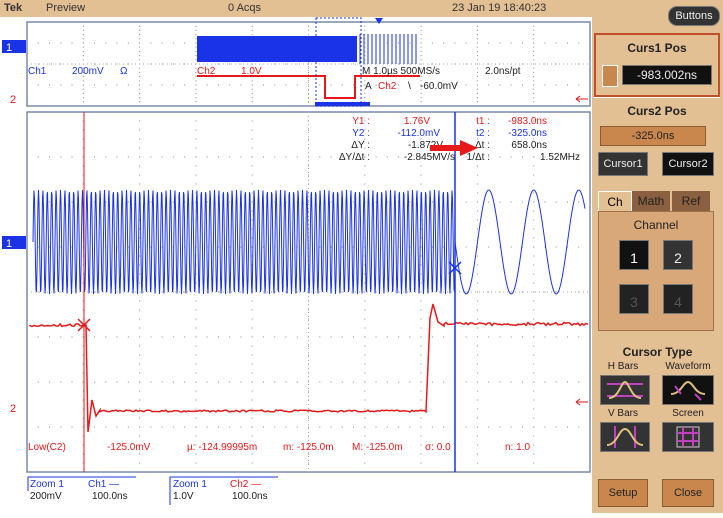  What do you see at coordinates (46, 496) in the screenshot?
I see `svg-text: 200mV` at bounding box center [46, 496].